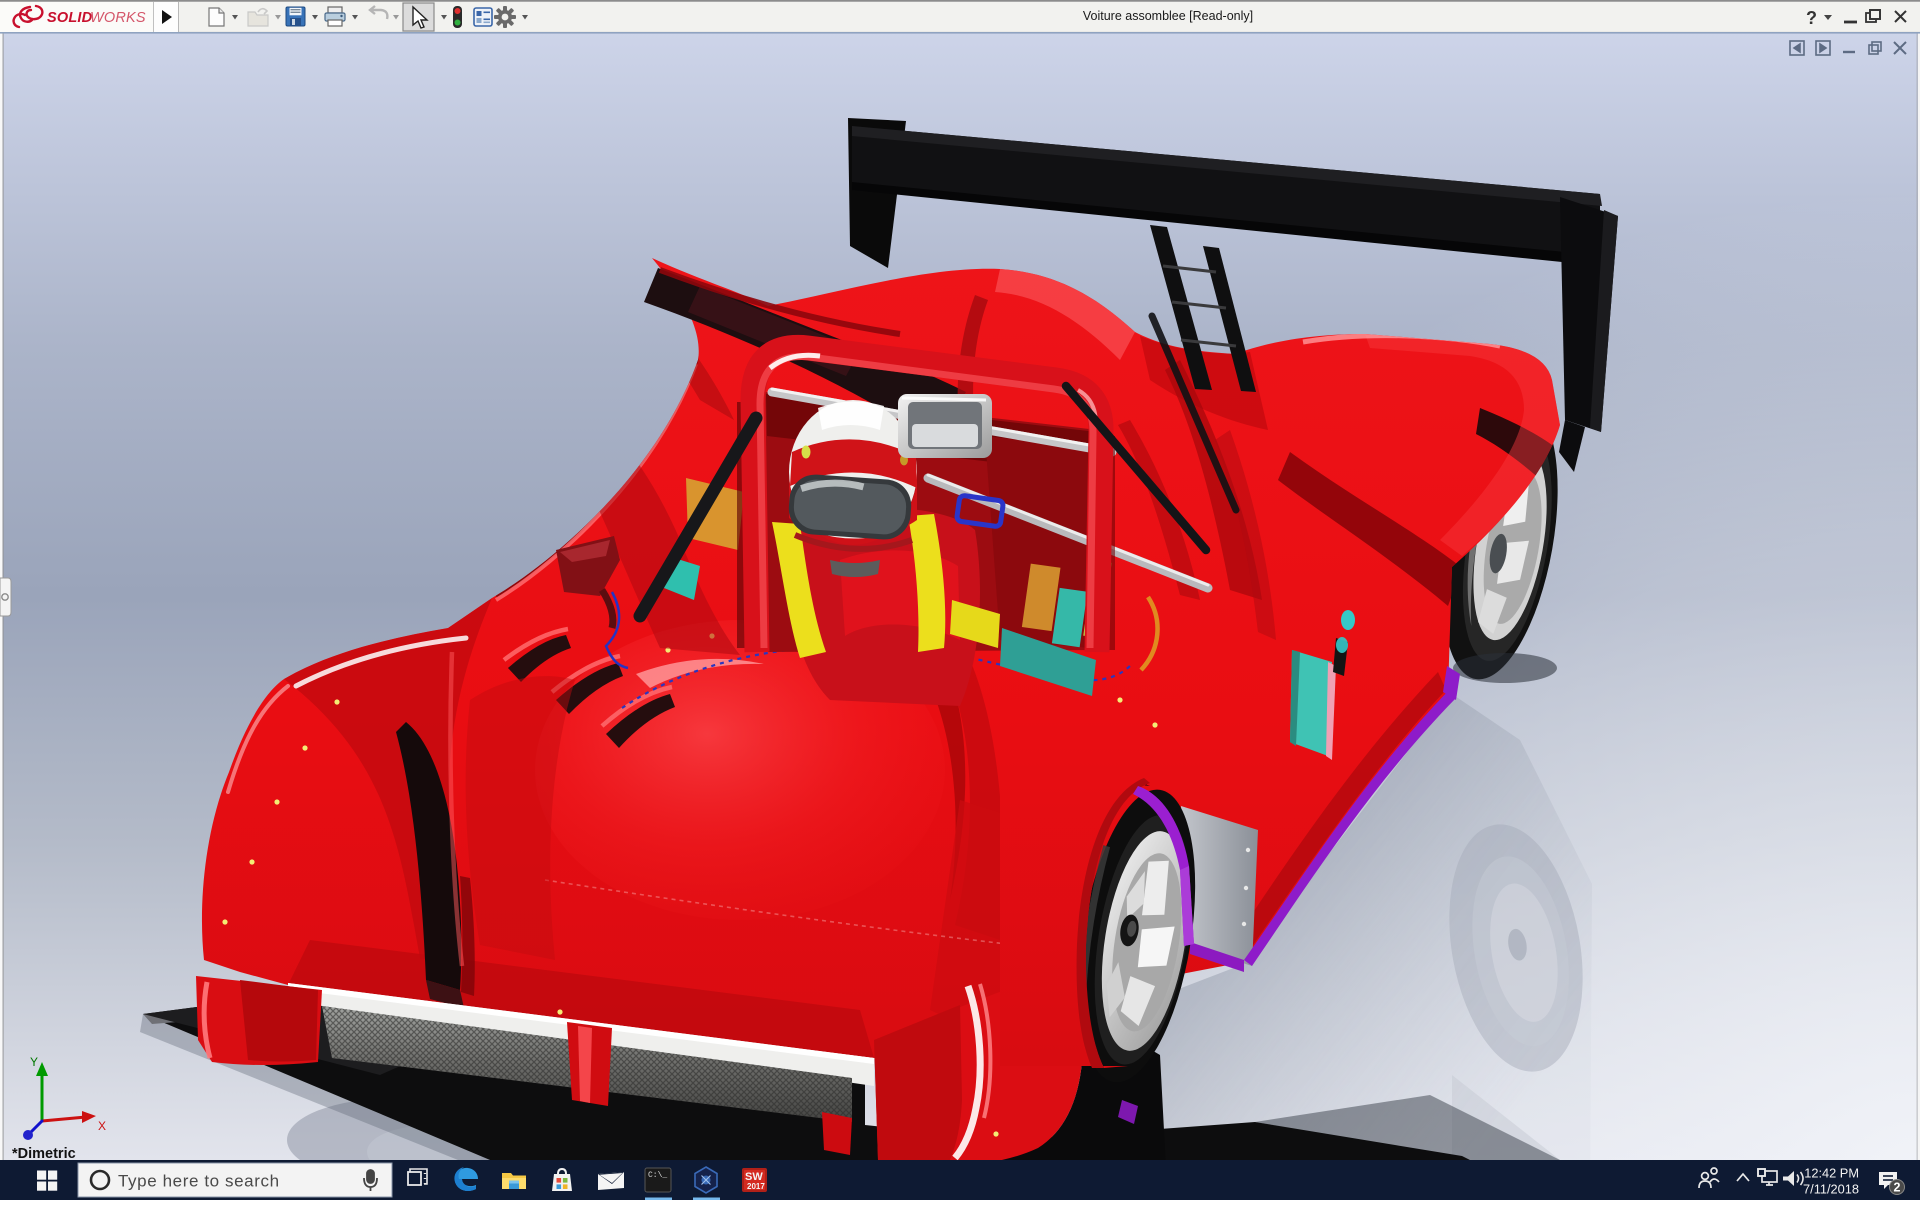 The width and height of the screenshot is (1920, 1205). I want to click on svg-text: X, so click(102, 1126).